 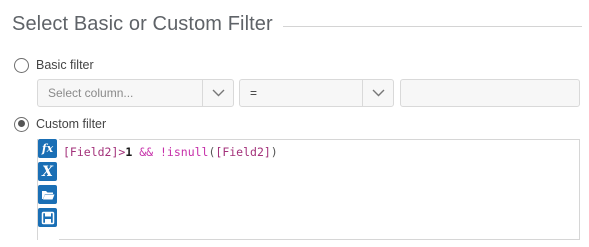 I want to click on open-folder-icon, so click(x=47, y=194).